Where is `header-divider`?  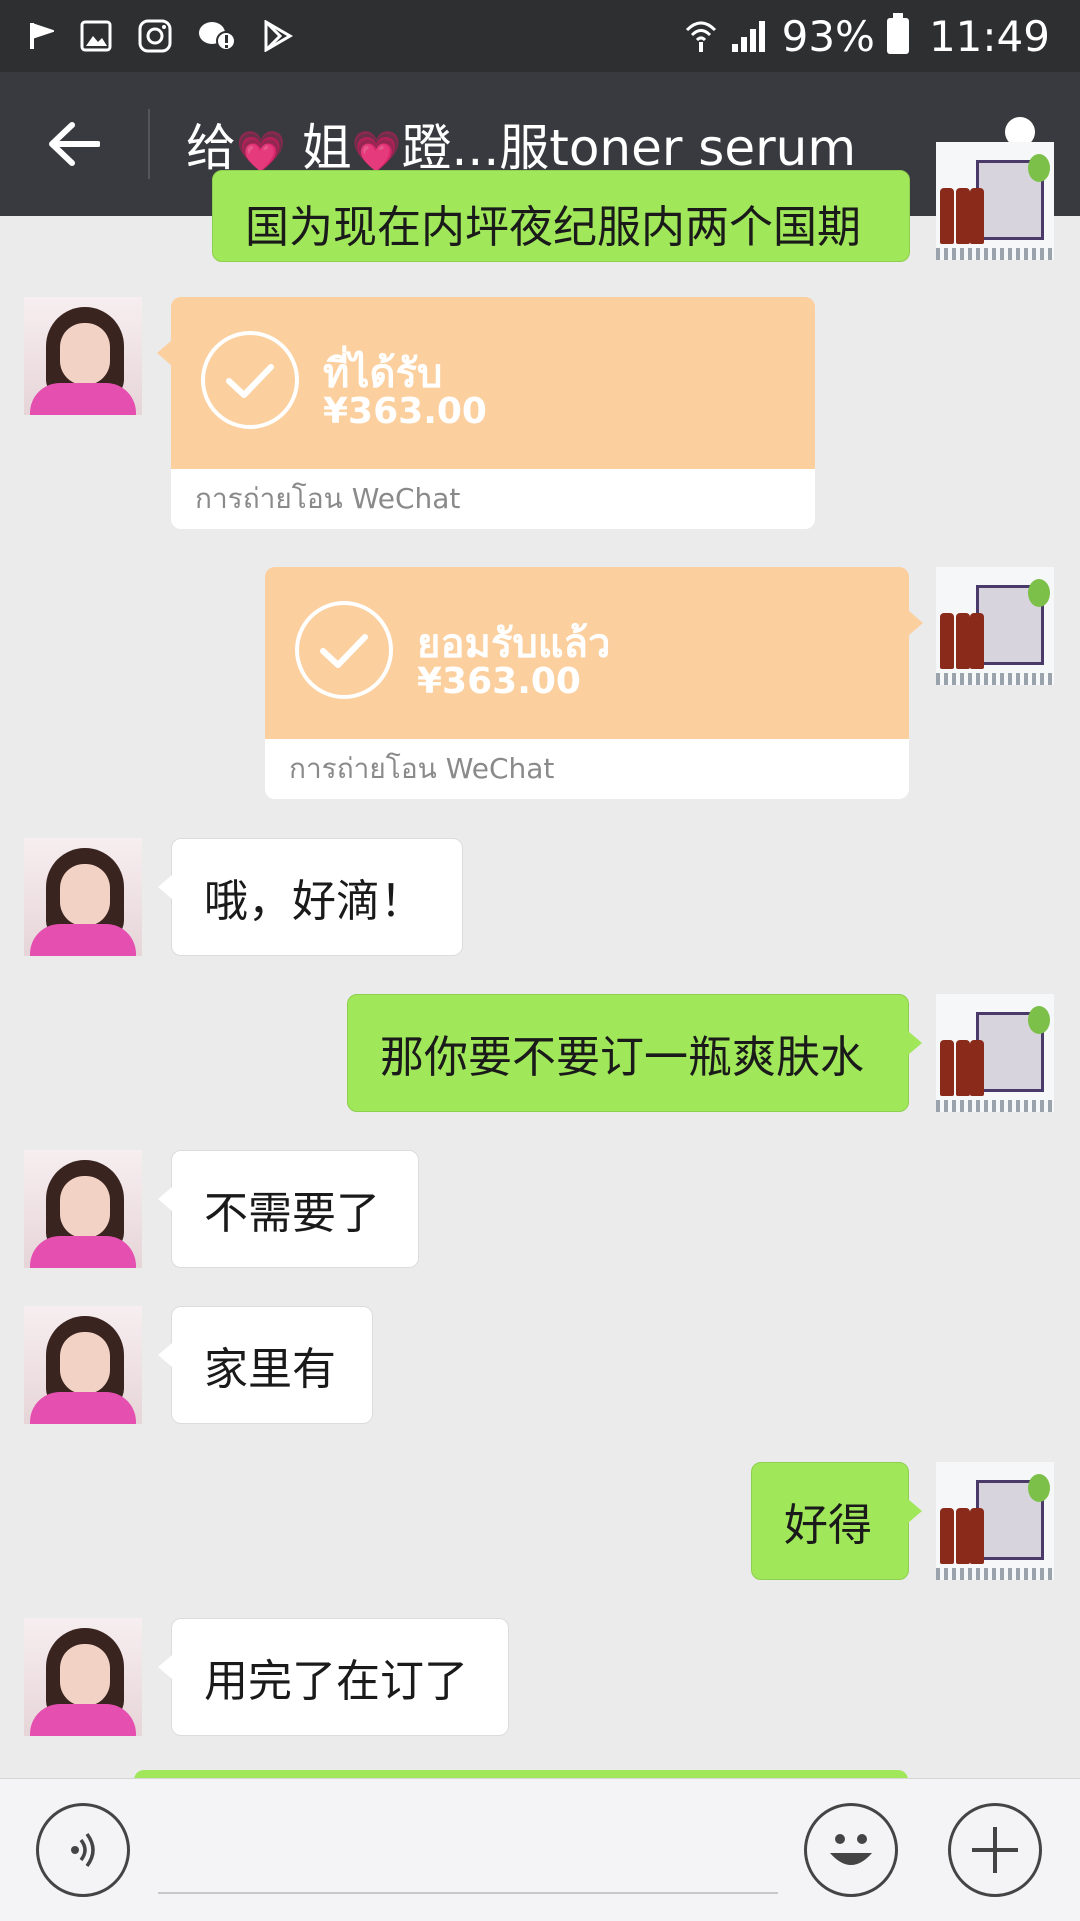 header-divider is located at coordinates (149, 144).